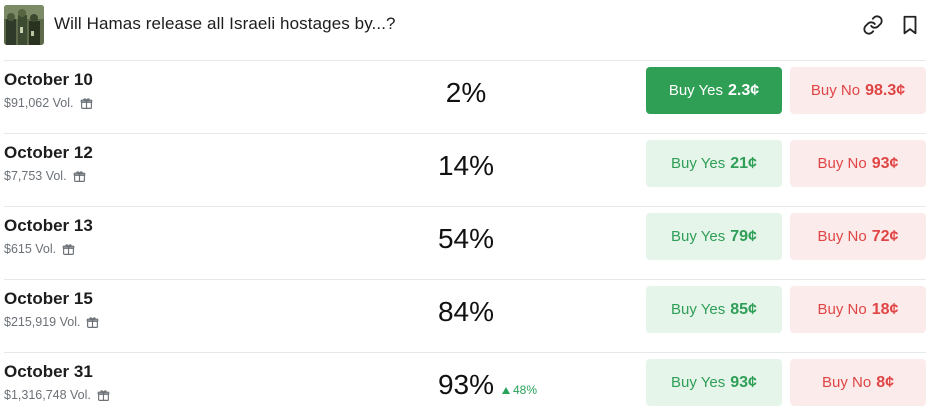 This screenshot has width=928, height=409. Describe the element at coordinates (885, 236) in the screenshot. I see `buy-no-price: 72¢` at that location.